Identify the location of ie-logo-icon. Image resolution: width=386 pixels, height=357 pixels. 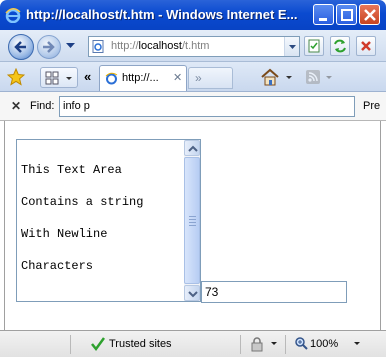
(13, 15).